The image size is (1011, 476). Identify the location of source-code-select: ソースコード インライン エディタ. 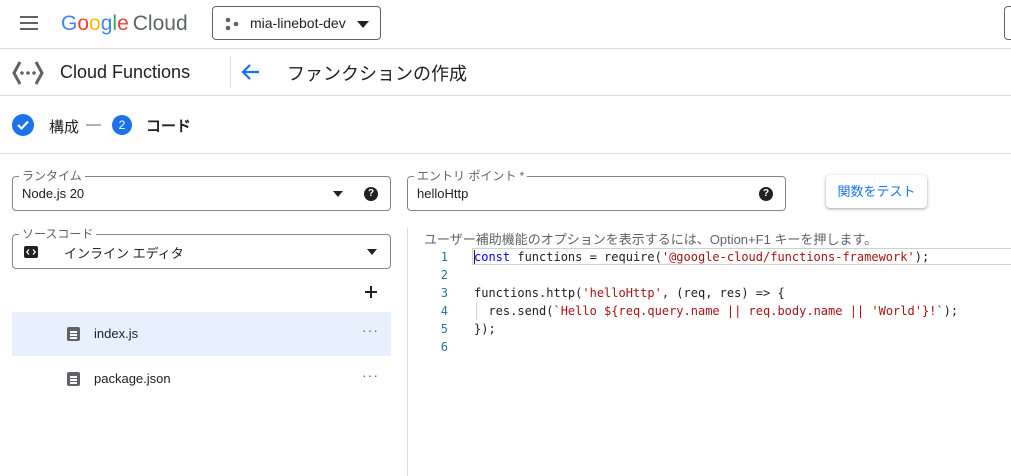
(201, 247).